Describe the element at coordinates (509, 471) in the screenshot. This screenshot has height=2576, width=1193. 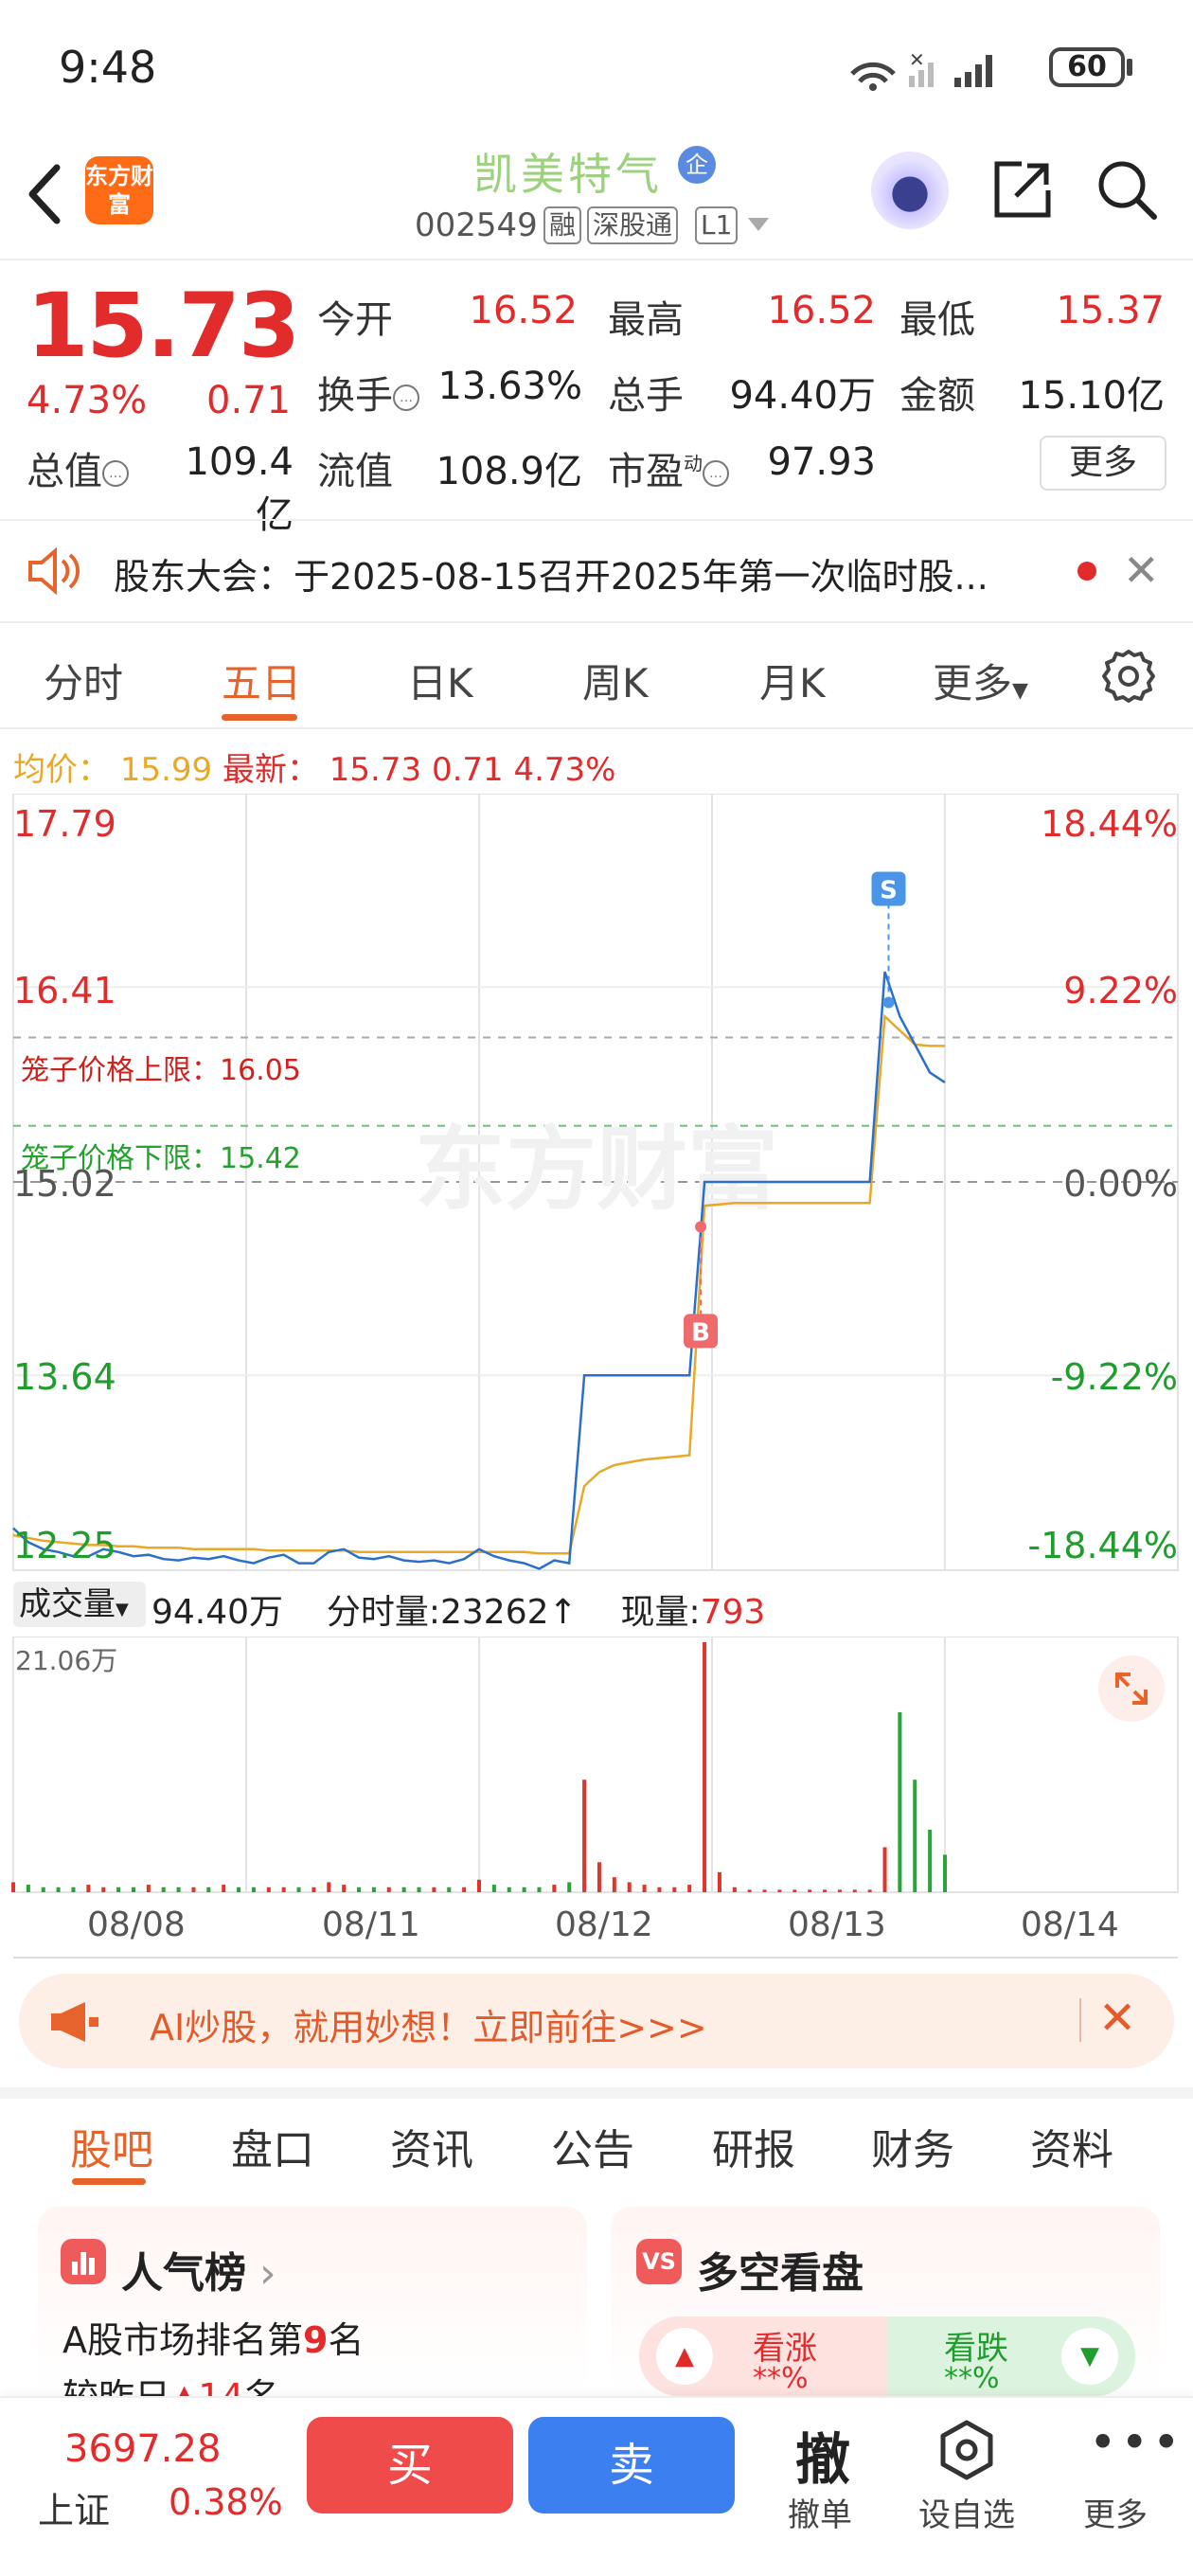
I see `float-cap-value: 108.9亿` at that location.